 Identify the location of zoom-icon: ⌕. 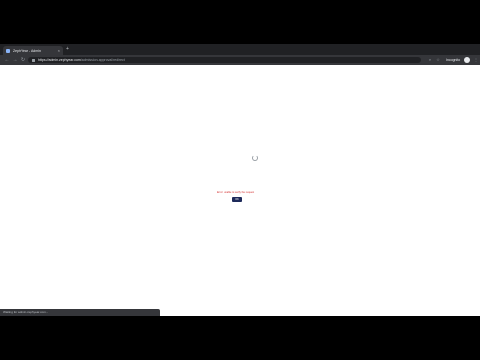
(430, 60).